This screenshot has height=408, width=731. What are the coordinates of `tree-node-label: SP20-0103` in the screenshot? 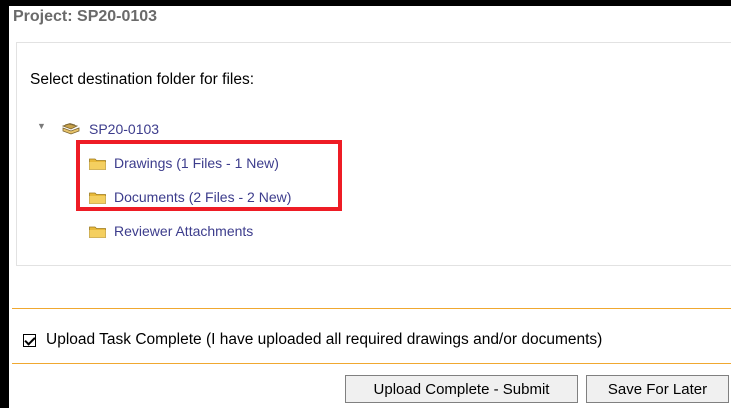 It's located at (124, 129).